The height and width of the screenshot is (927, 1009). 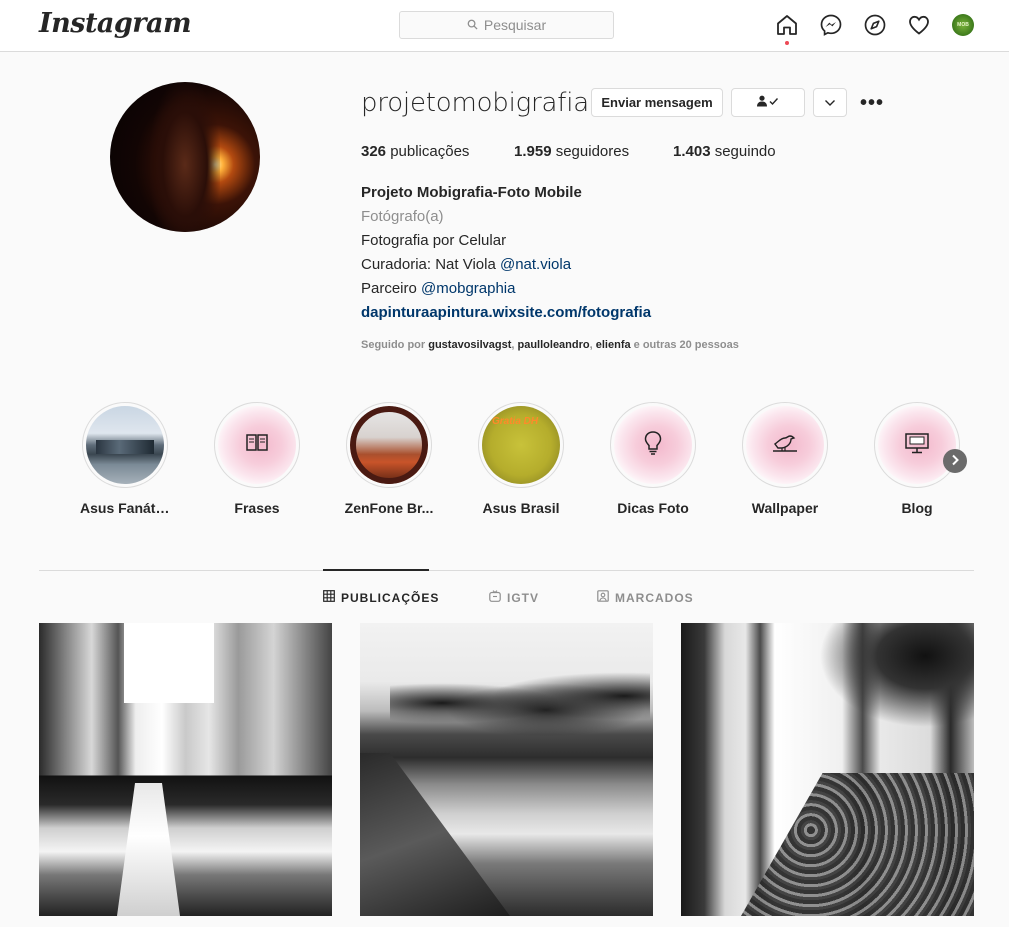 I want to click on following-count-label: seguindo, so click(x=743, y=151).